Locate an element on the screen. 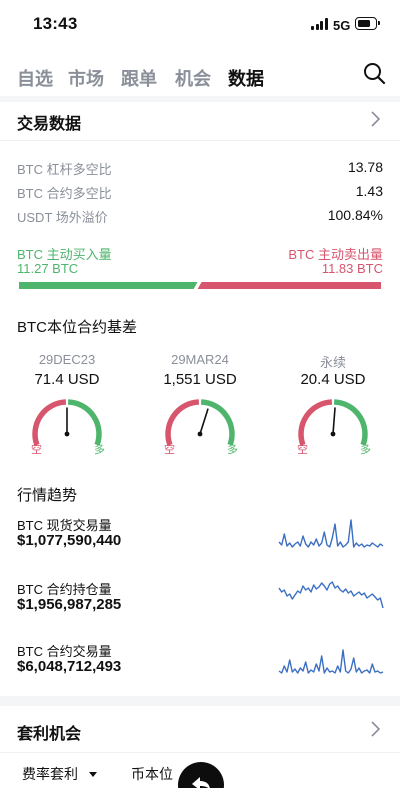 The height and width of the screenshot is (788, 400). buy-sell-ratio-bar is located at coordinates (200, 285).